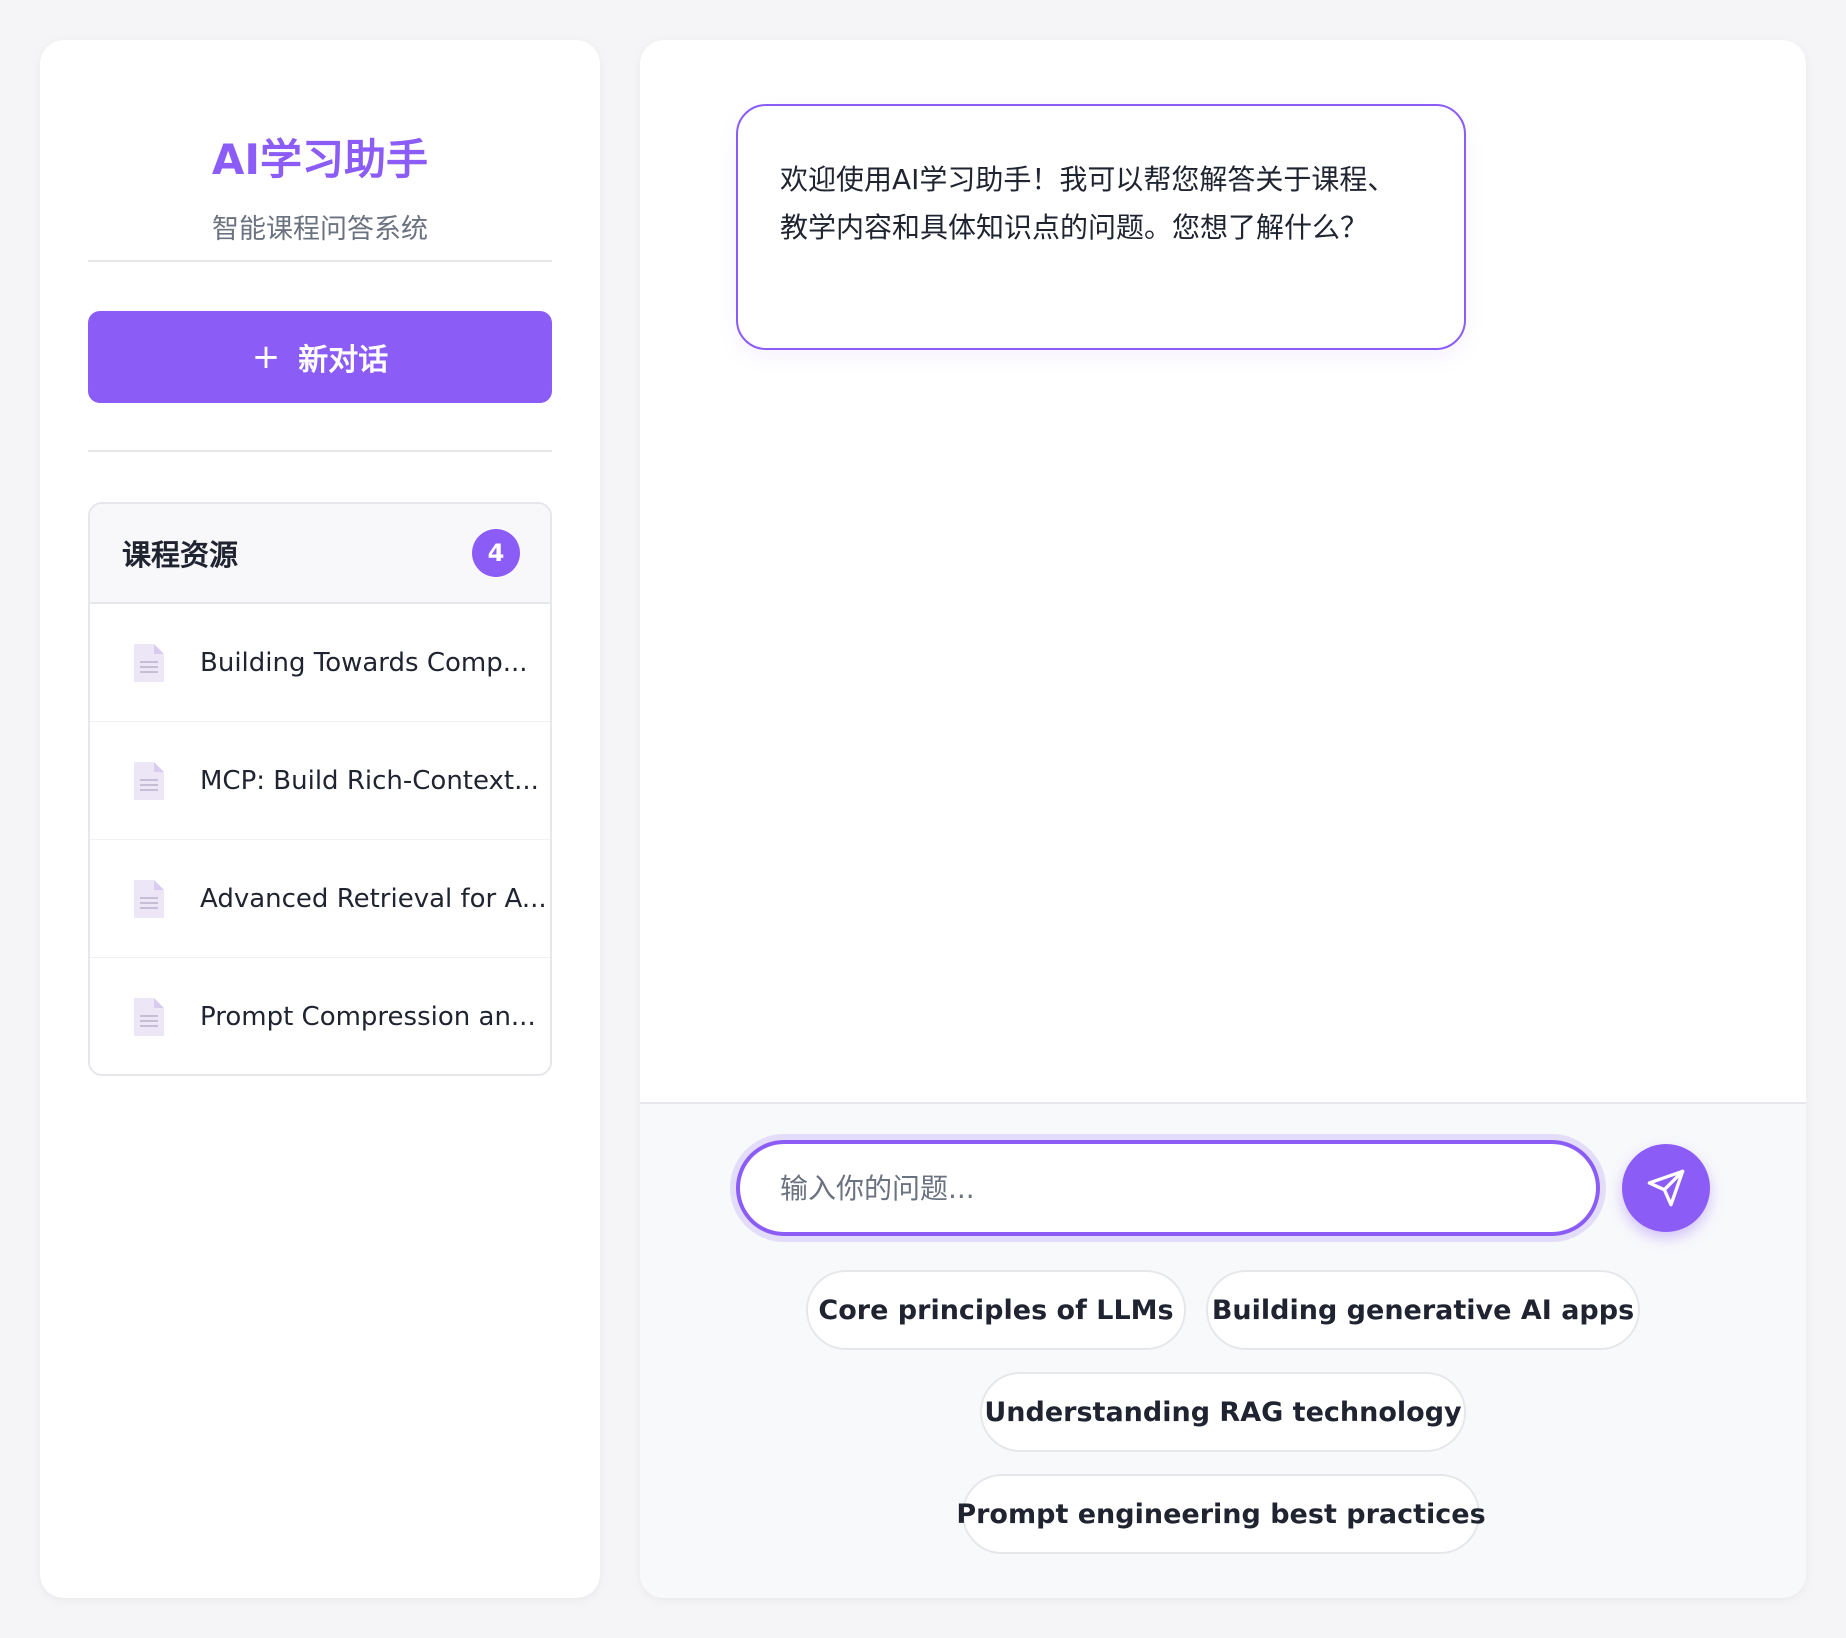 Image resolution: width=1846 pixels, height=1638 pixels. What do you see at coordinates (1221, 1514) in the screenshot?
I see `suggestion-chip: Prompt engineering best practices` at bounding box center [1221, 1514].